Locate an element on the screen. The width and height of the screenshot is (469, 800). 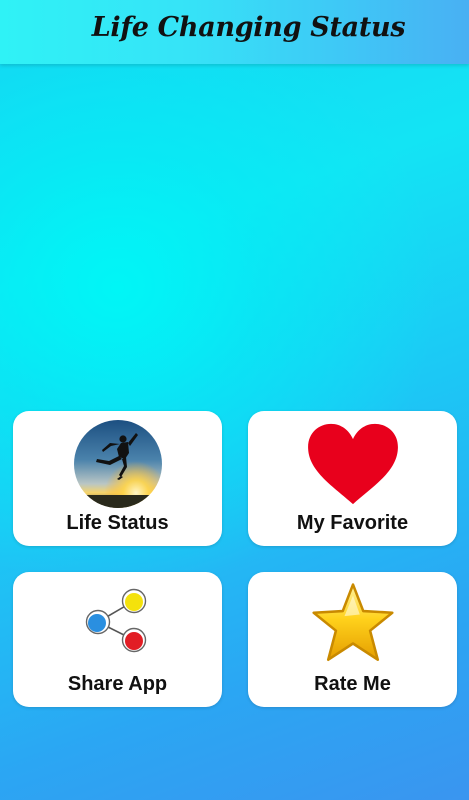
my-favorite-button: My Favorite is located at coordinates (352, 478).